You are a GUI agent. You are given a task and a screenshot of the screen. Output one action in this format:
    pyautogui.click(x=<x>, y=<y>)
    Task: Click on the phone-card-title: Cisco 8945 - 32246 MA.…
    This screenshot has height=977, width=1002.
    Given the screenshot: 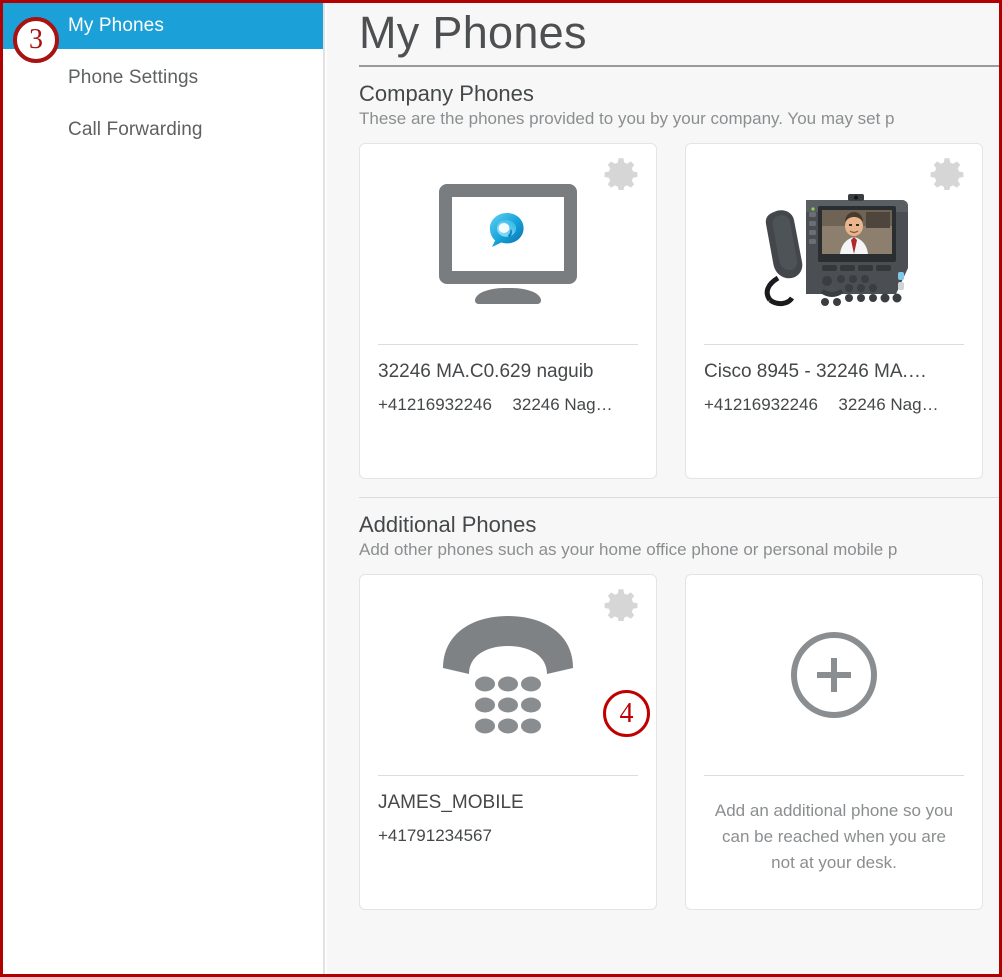 What is the action you would take?
    pyautogui.click(x=815, y=371)
    